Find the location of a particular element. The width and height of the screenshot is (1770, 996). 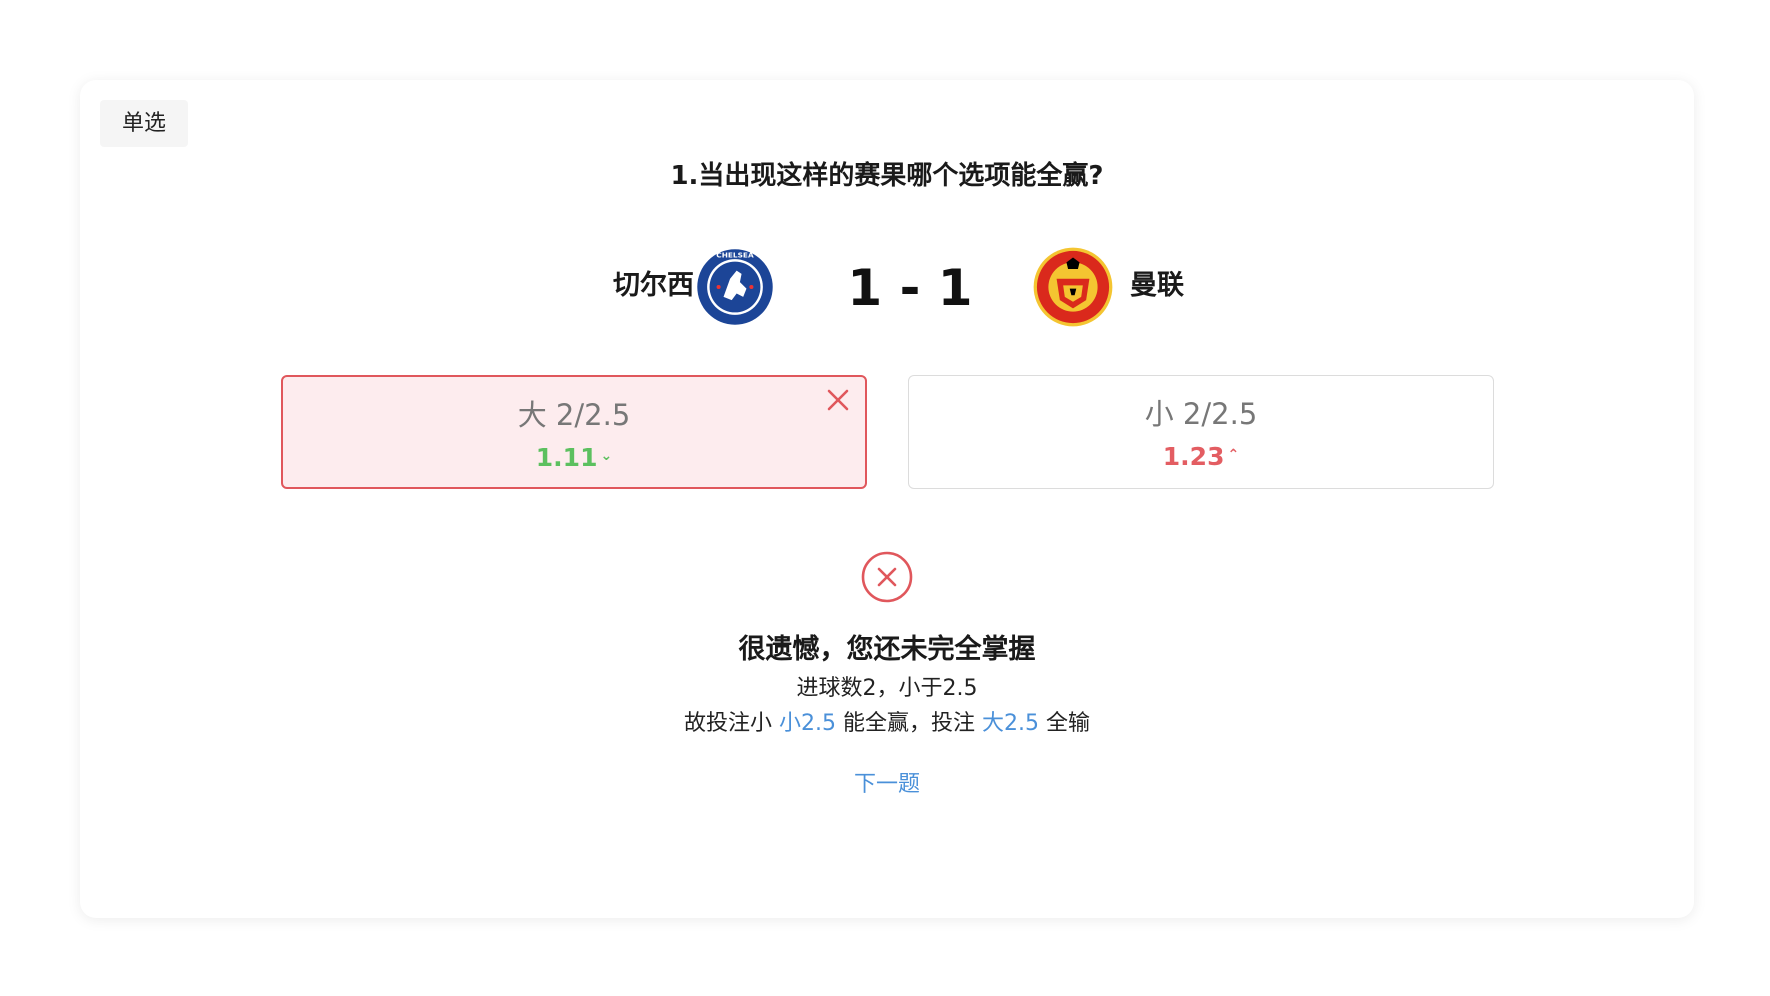

result-explanation-2: 故投注小 小2.5 能全赢，投注 大2.5 全输 is located at coordinates (887, 724).